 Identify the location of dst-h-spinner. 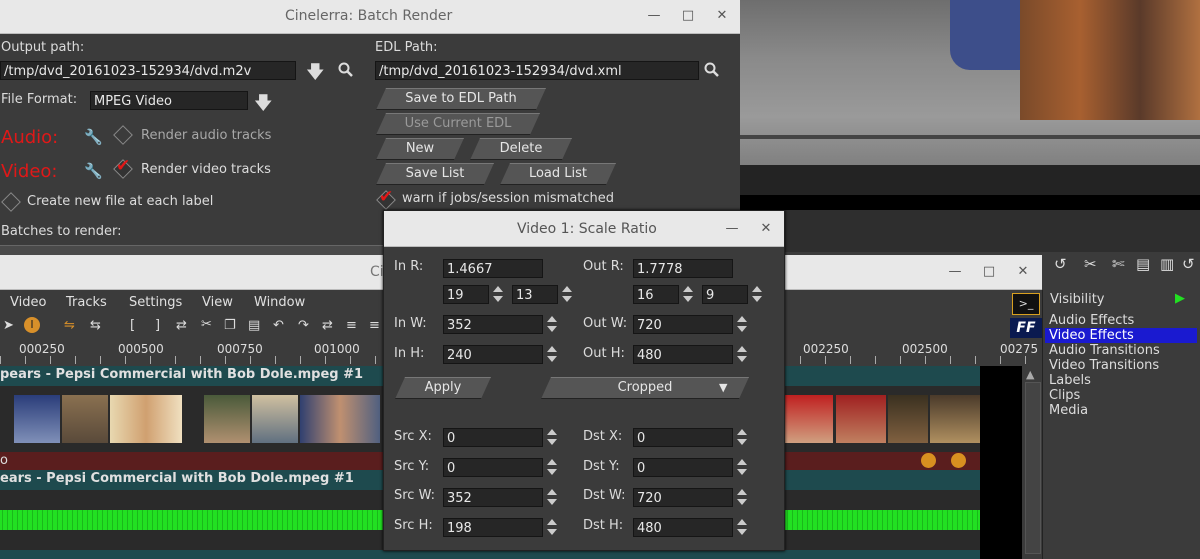
(742, 527).